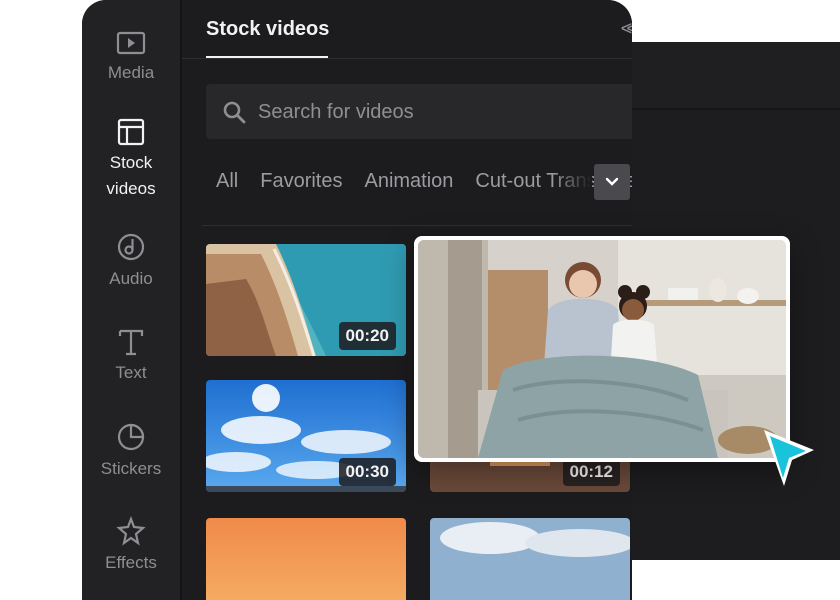  I want to click on text-icon, so click(131, 342).